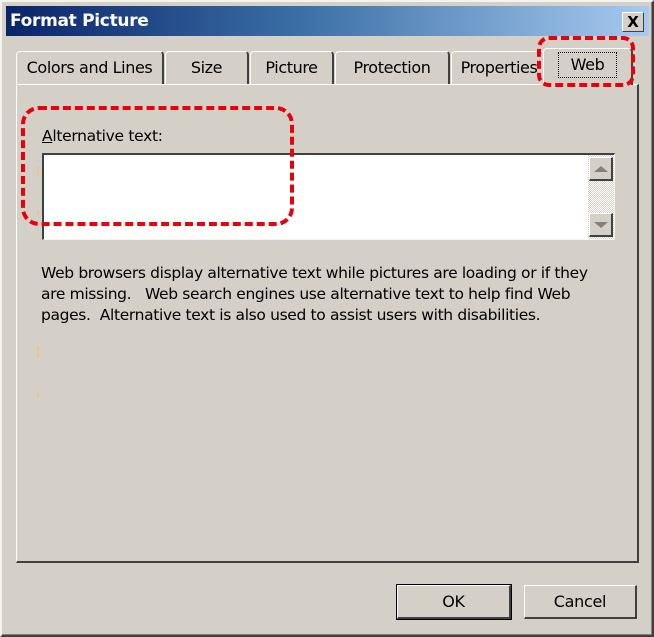  I want to click on tab-size: Size, so click(207, 67).